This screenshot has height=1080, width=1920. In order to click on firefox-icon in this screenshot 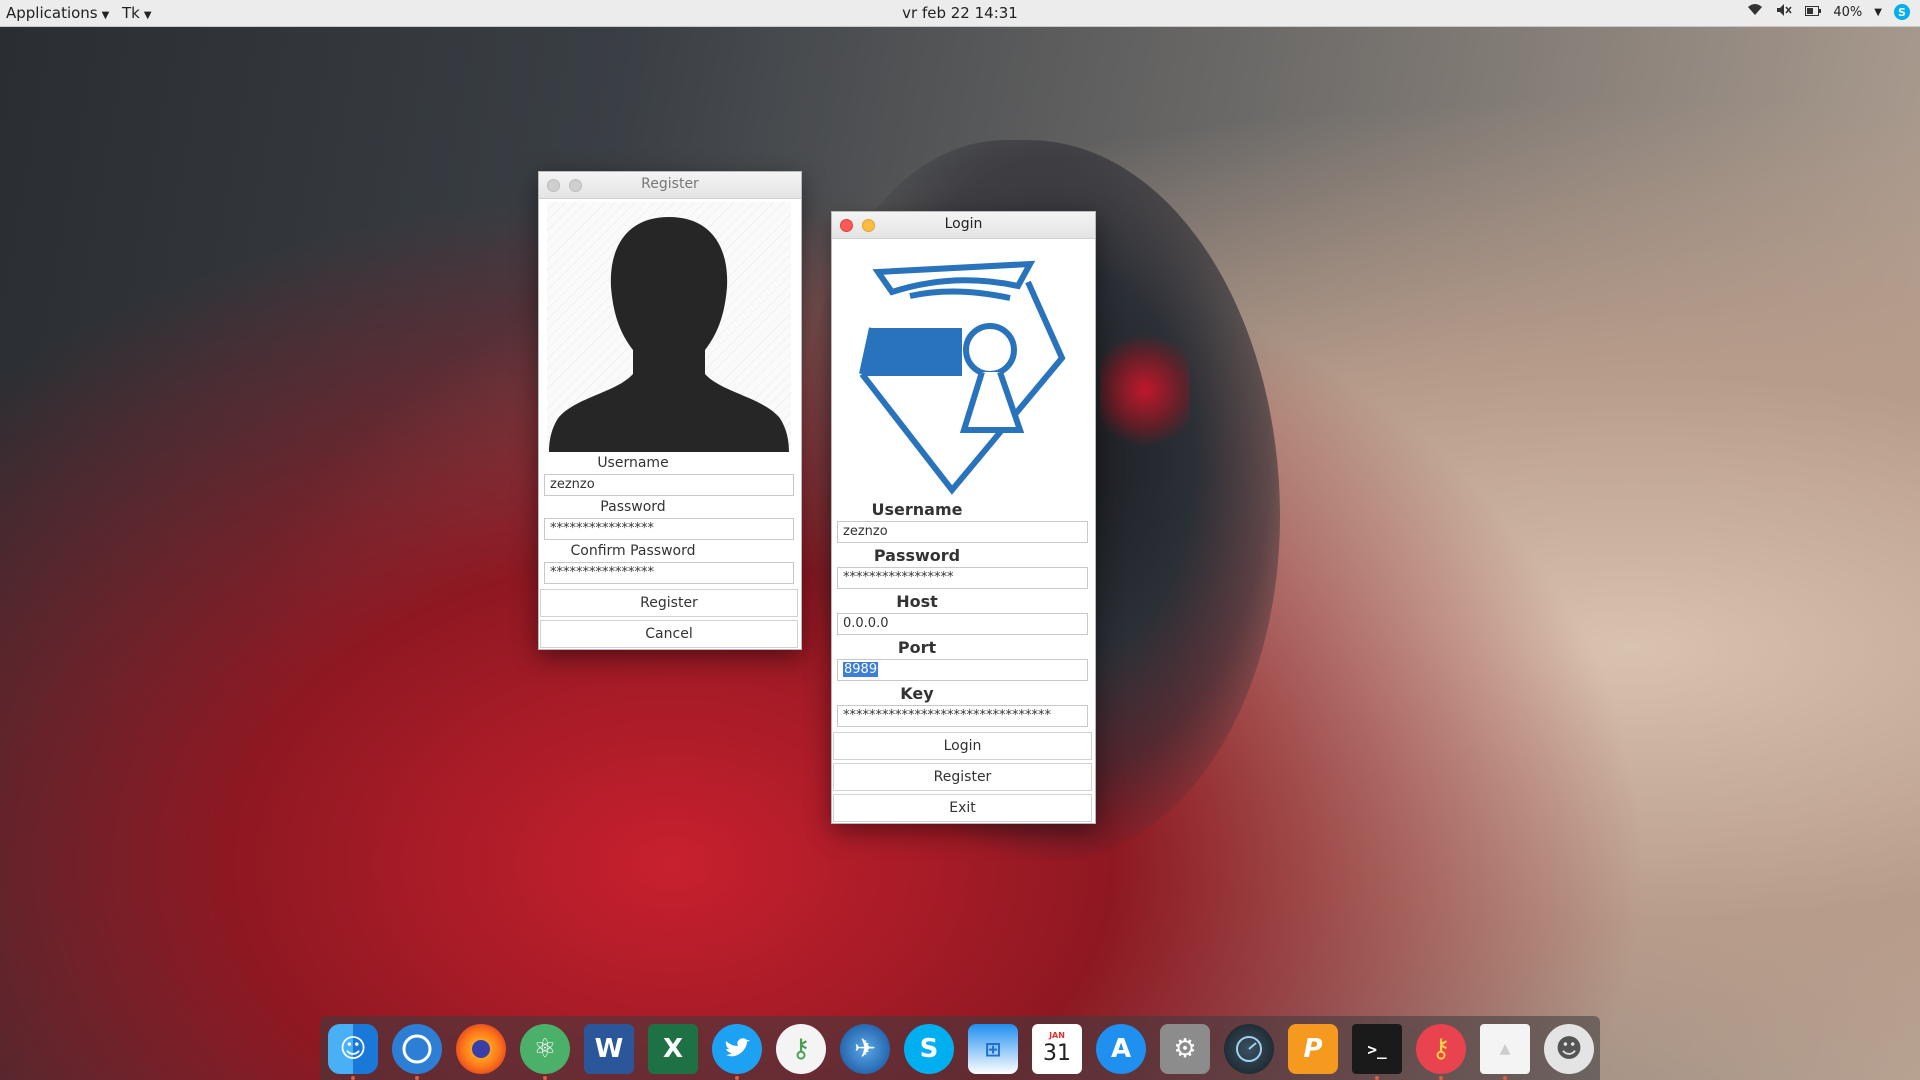, I will do `click(481, 1049)`.